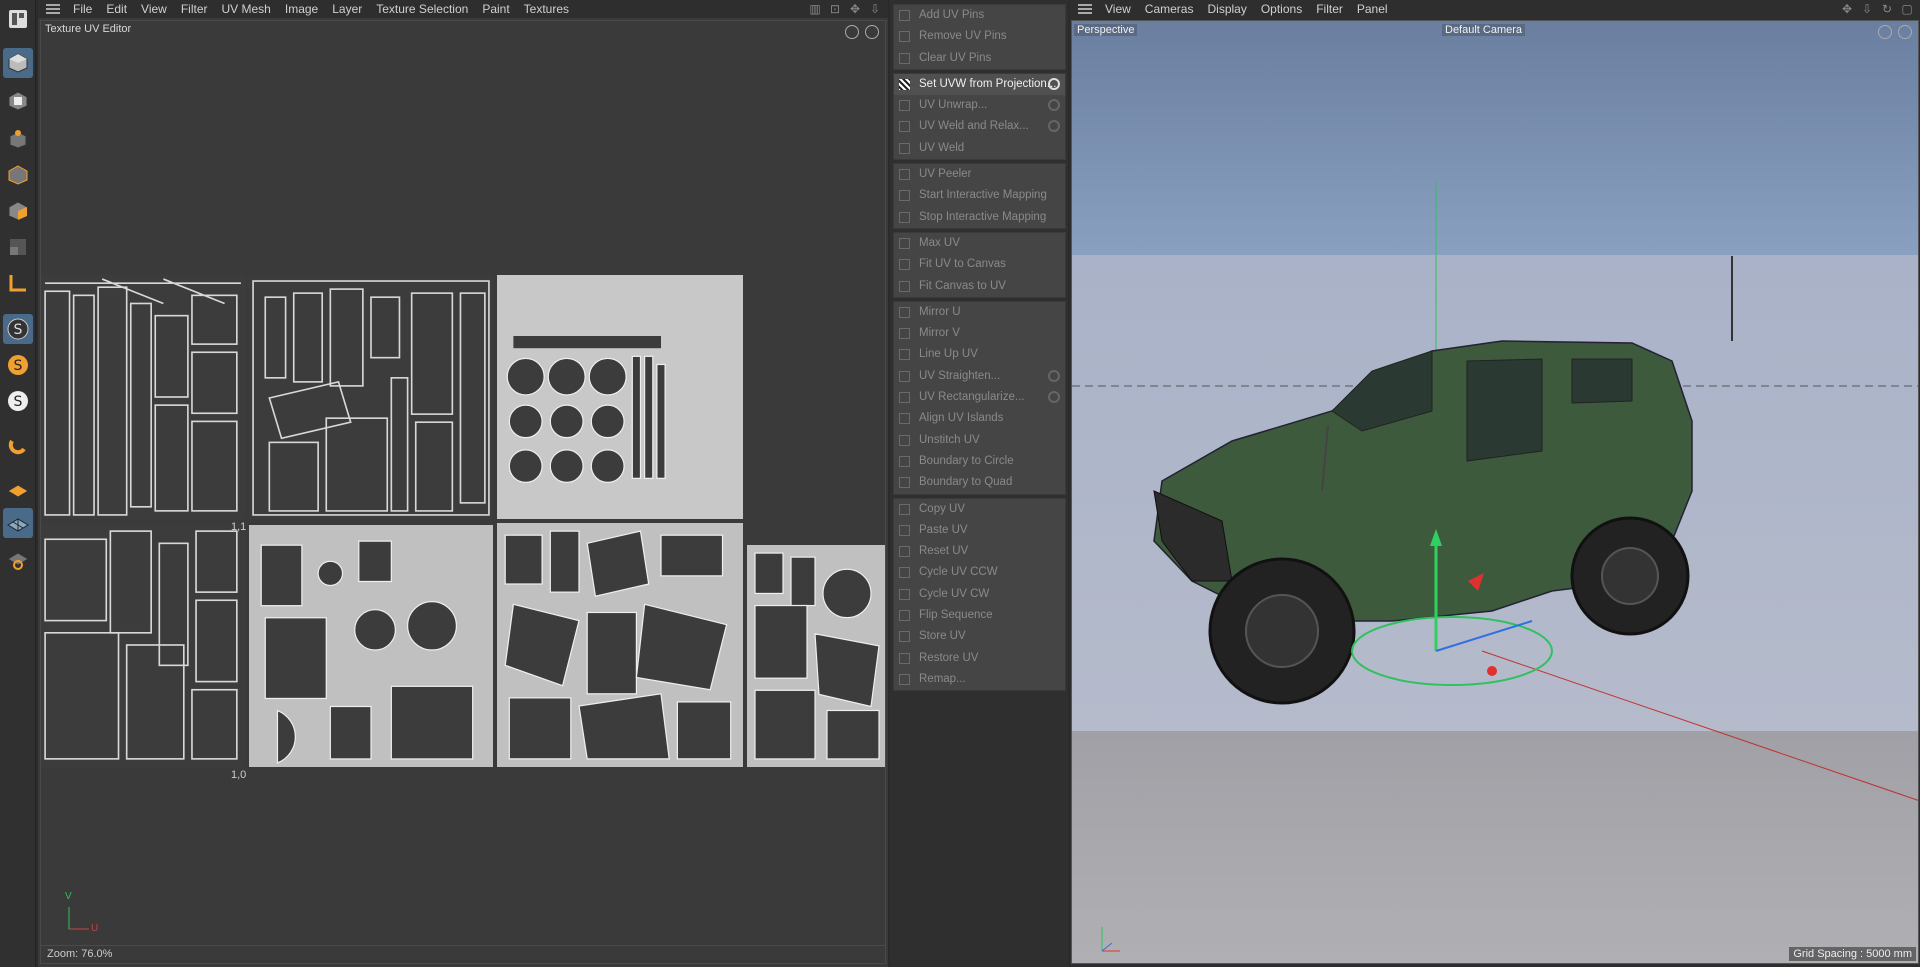 This screenshot has height=967, width=1920. What do you see at coordinates (1847, 9) in the screenshot?
I see `vp-move-icon: ✥` at bounding box center [1847, 9].